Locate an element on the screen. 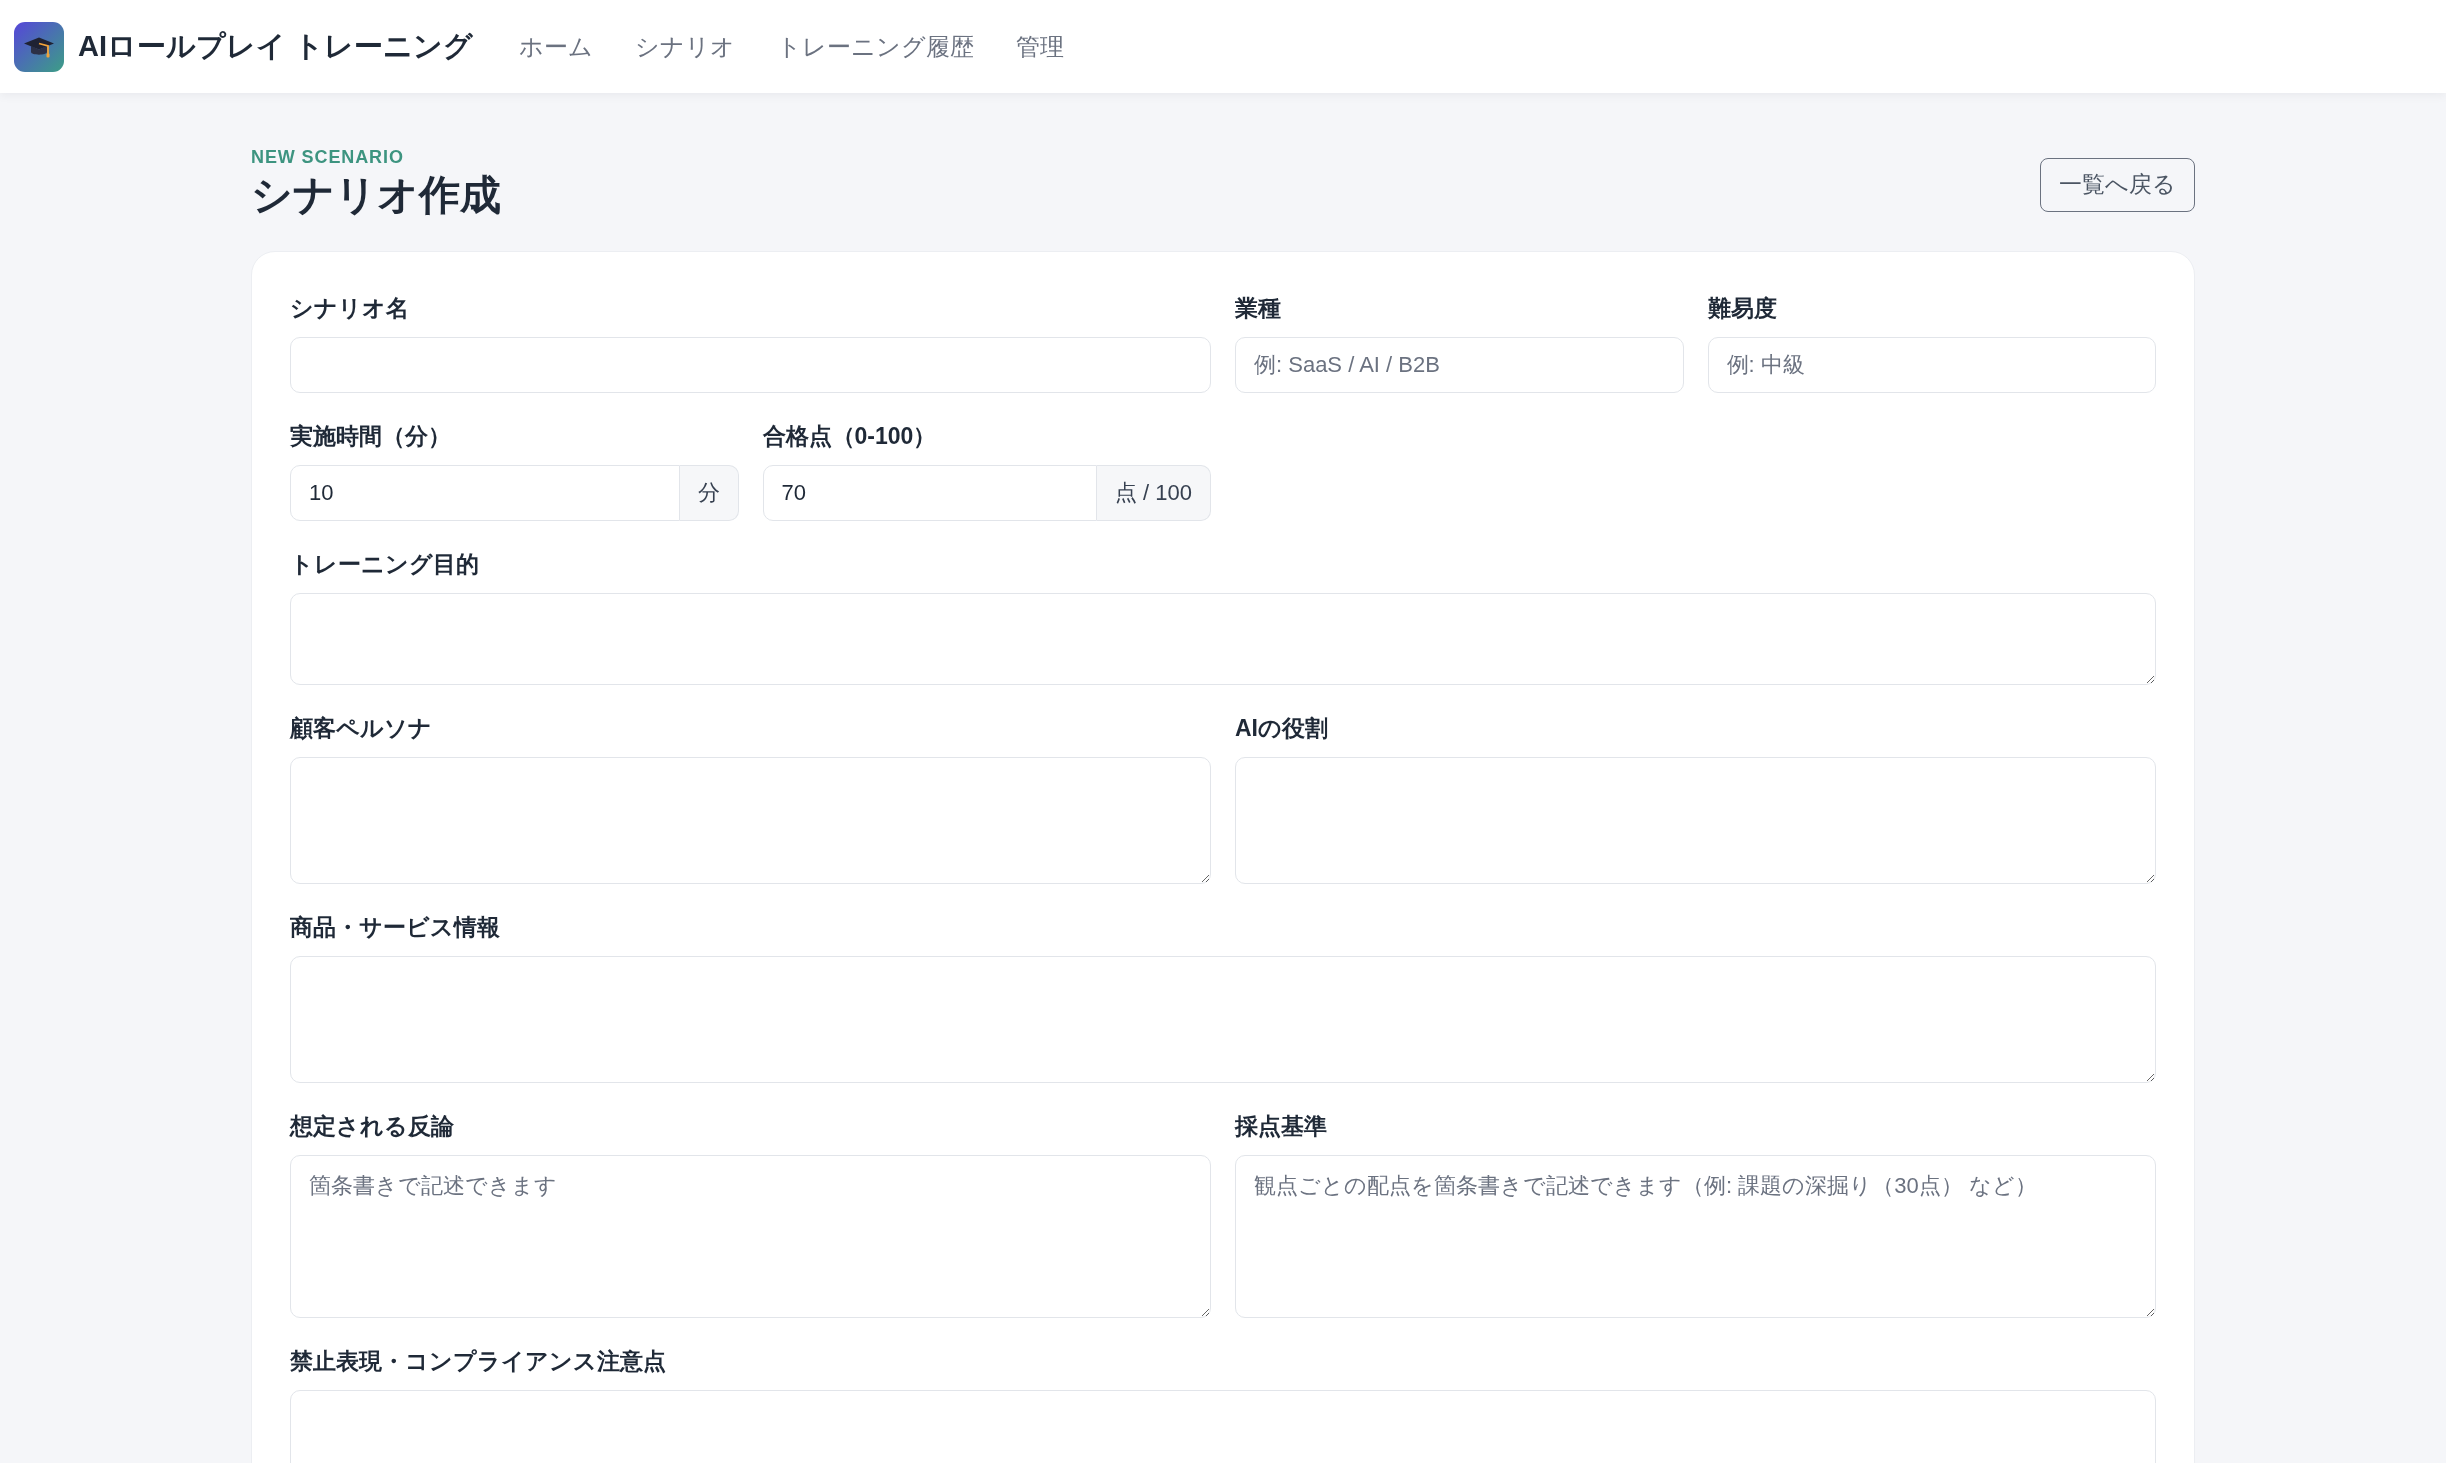  field-label: 商品・サービス情報 is located at coordinates (395, 927).